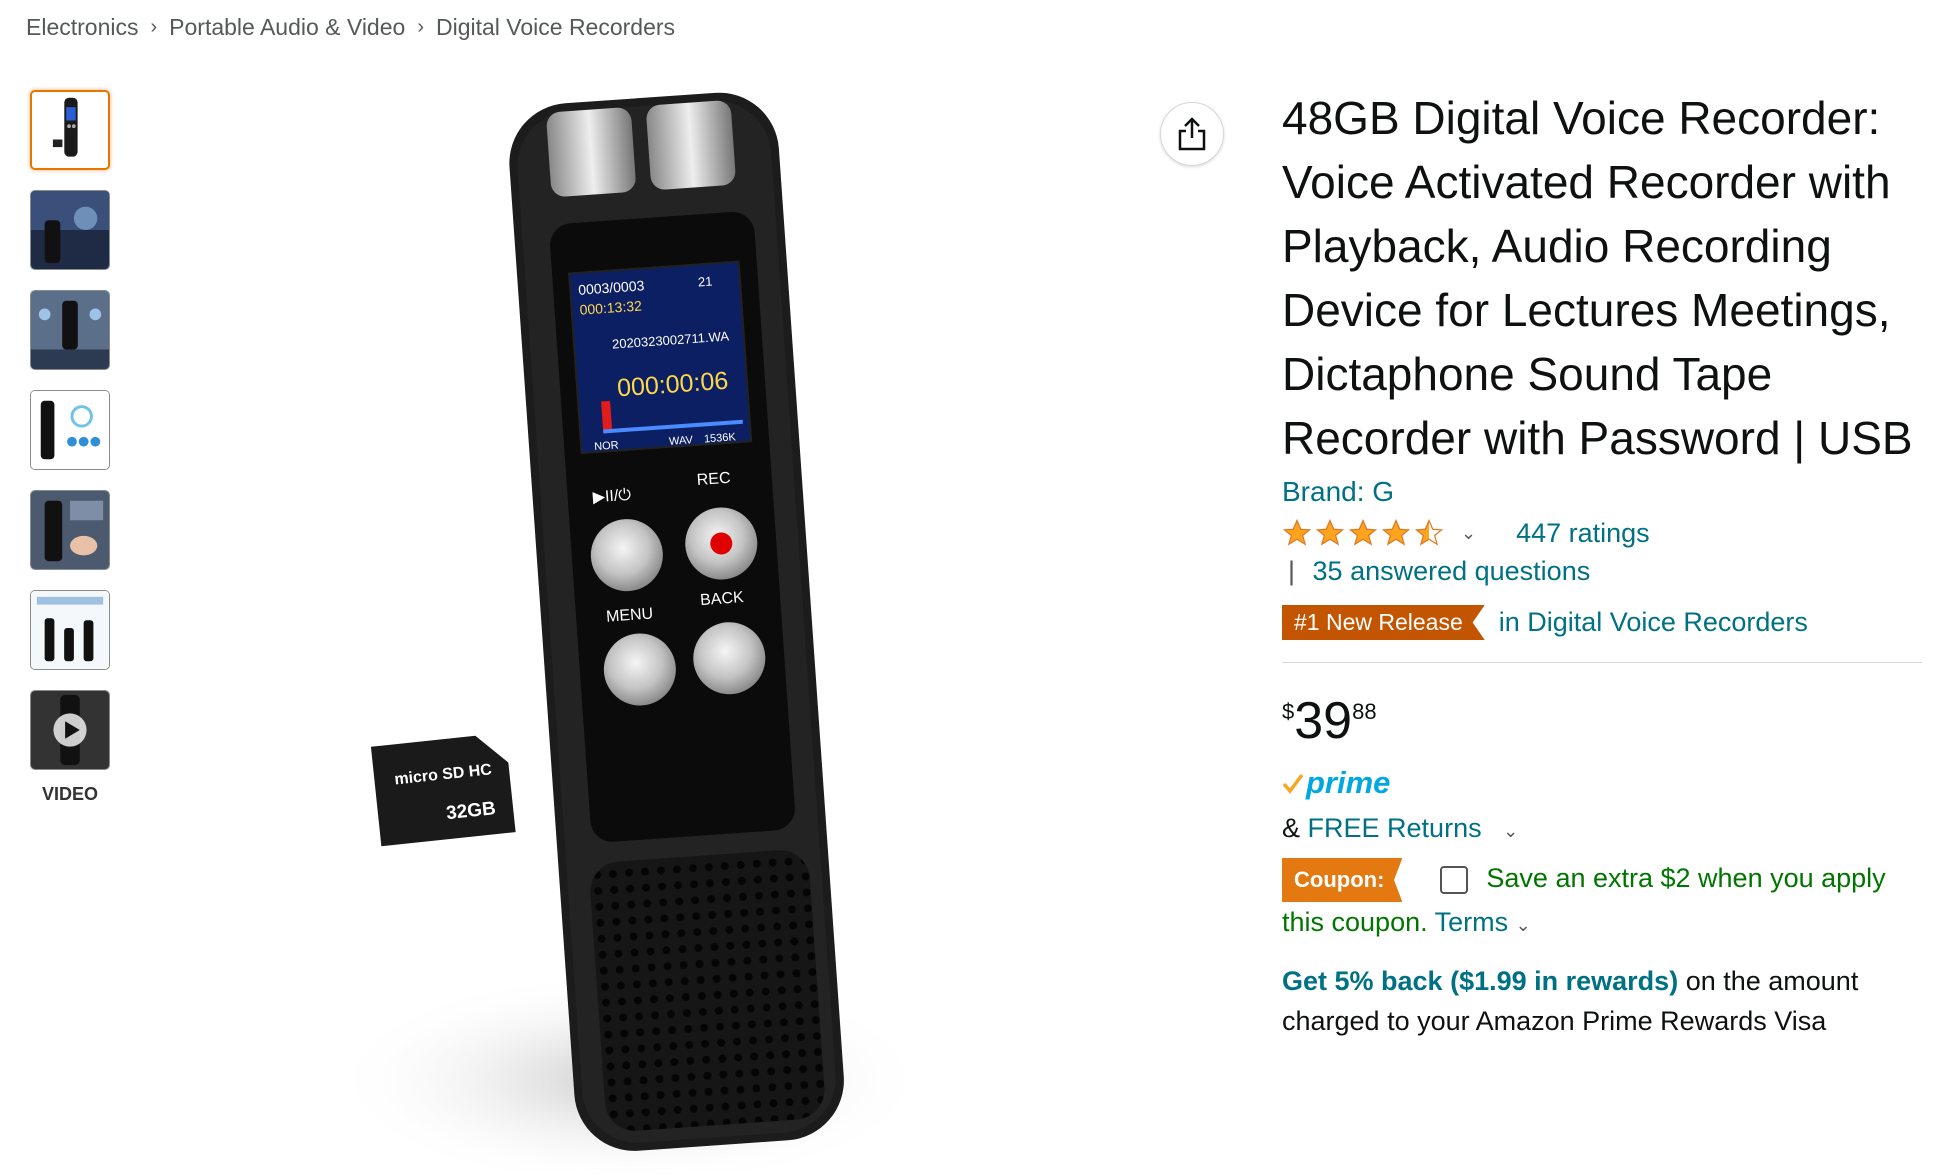 Image resolution: width=1960 pixels, height=1175 pixels. Describe the element at coordinates (720, 438) in the screenshot. I see `screen-tag-bitrate: 1536K` at that location.